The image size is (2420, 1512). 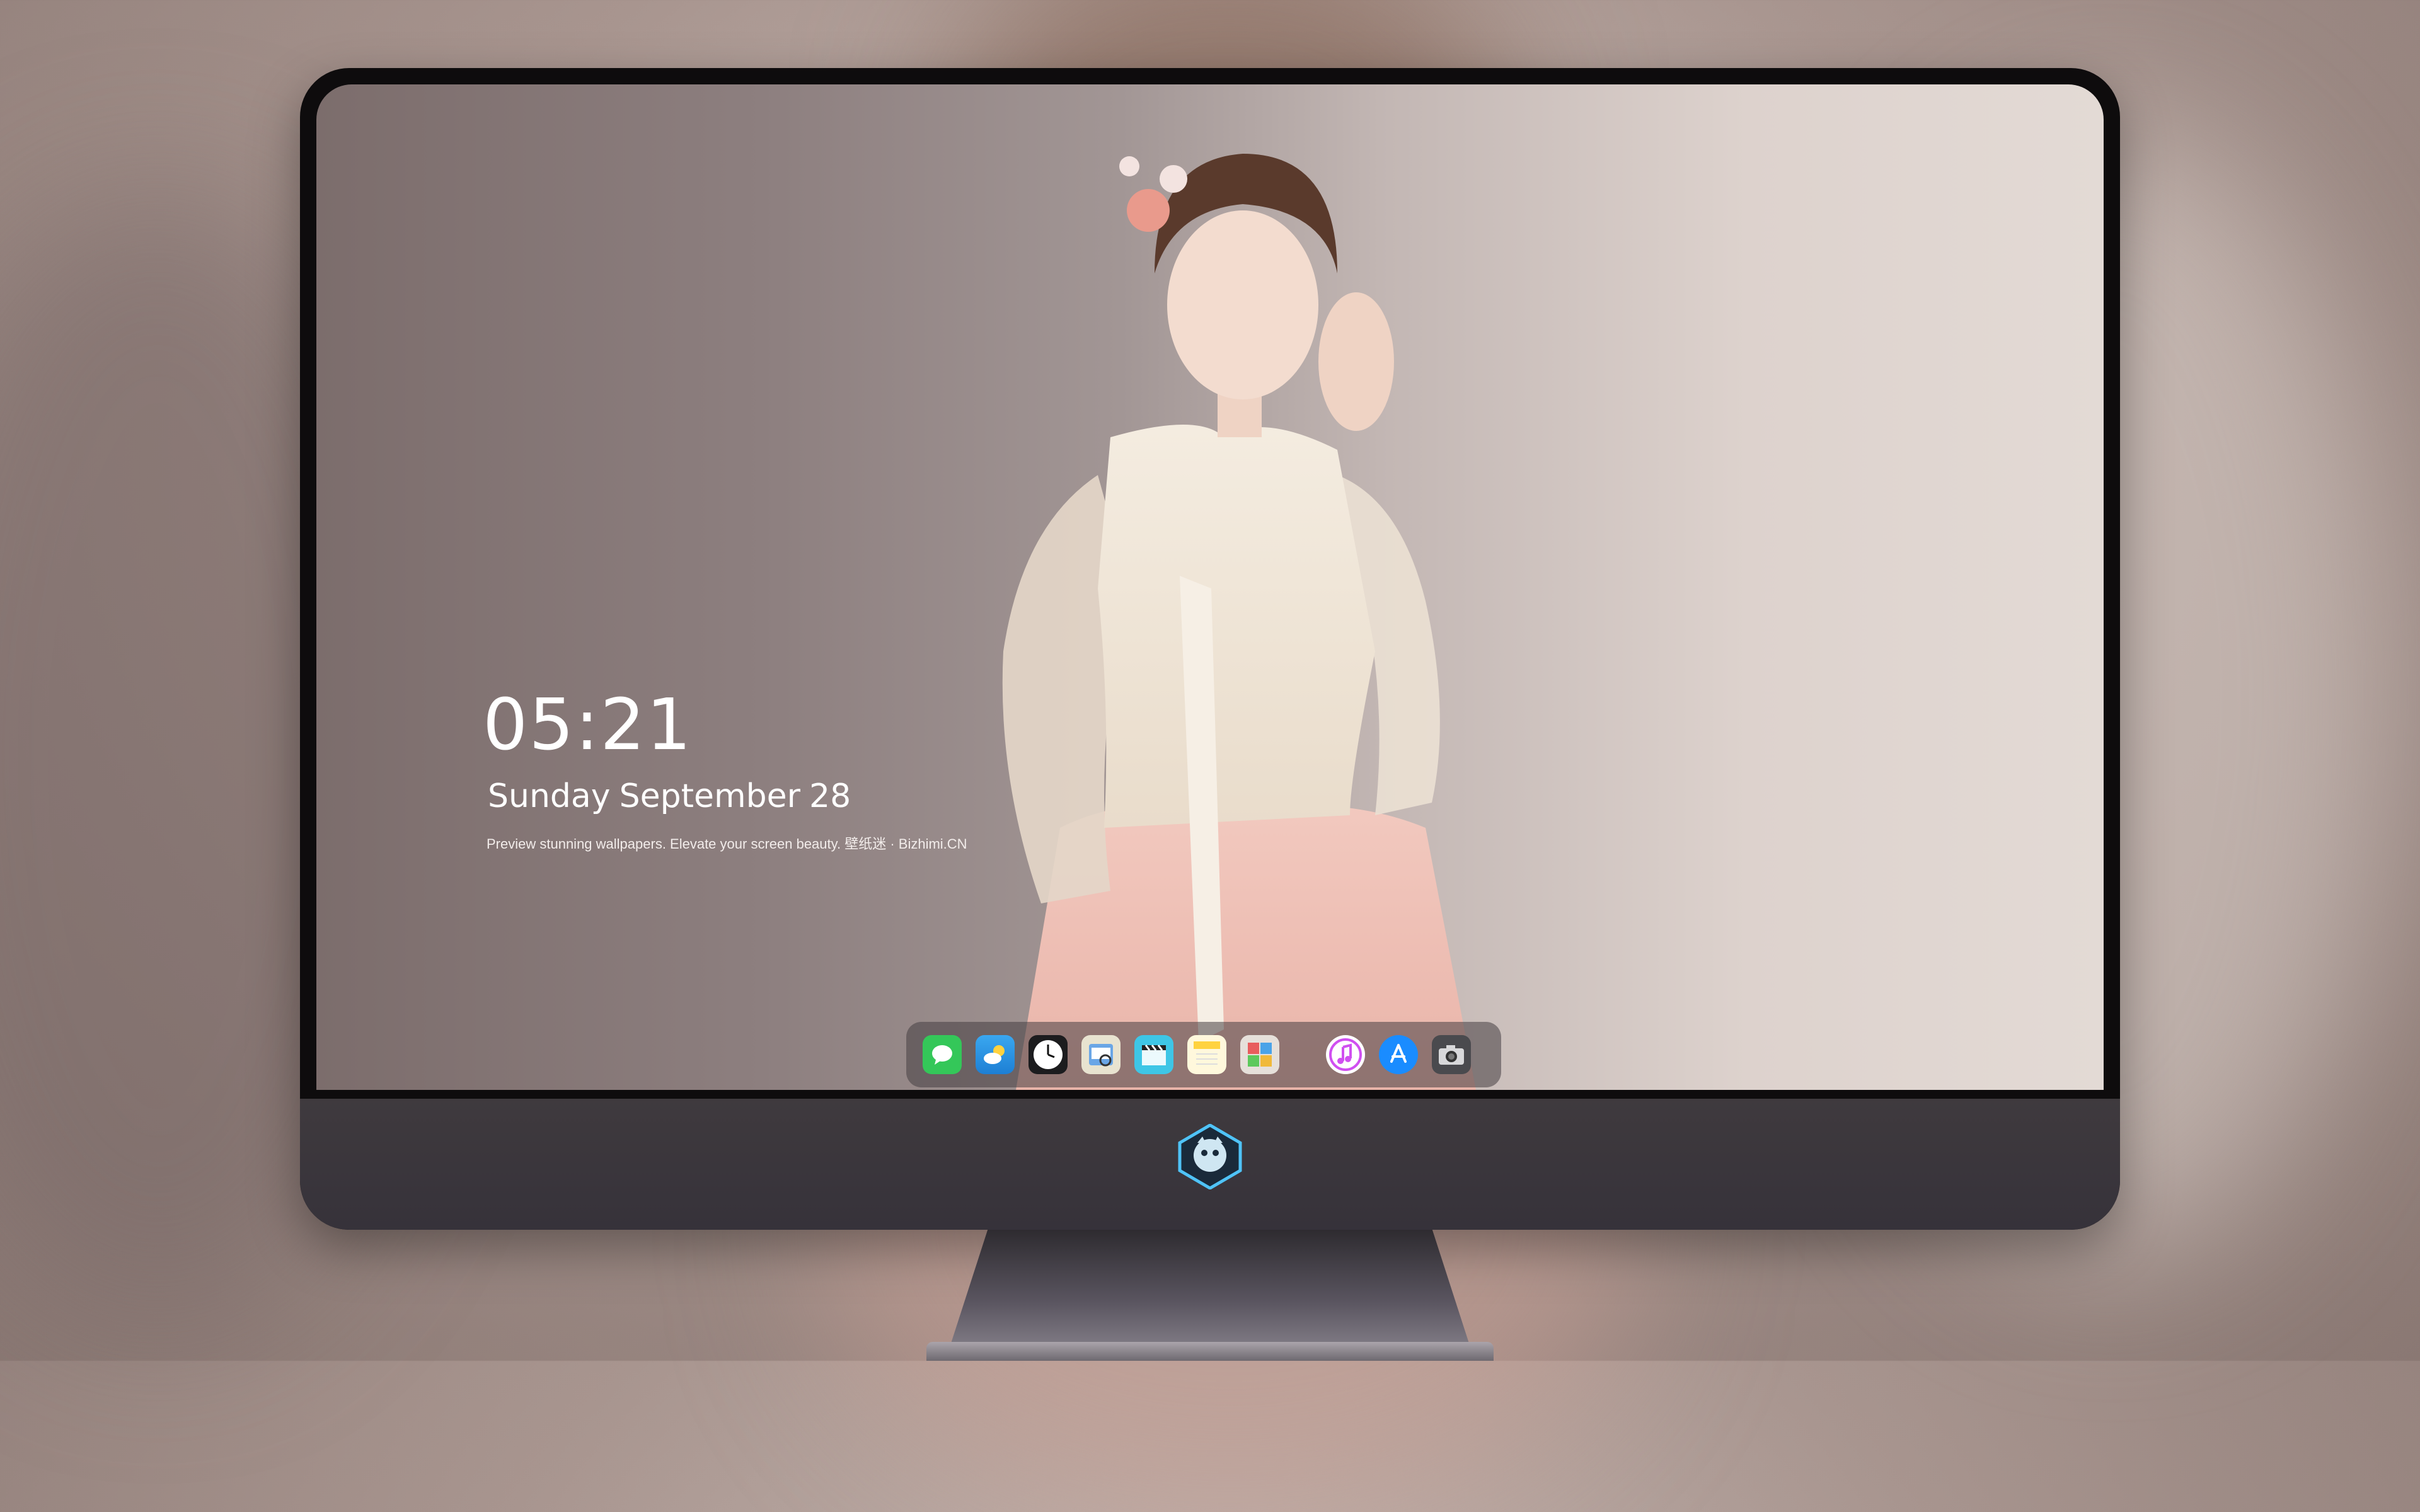 I want to click on clock-icon, so click(x=1048, y=1054).